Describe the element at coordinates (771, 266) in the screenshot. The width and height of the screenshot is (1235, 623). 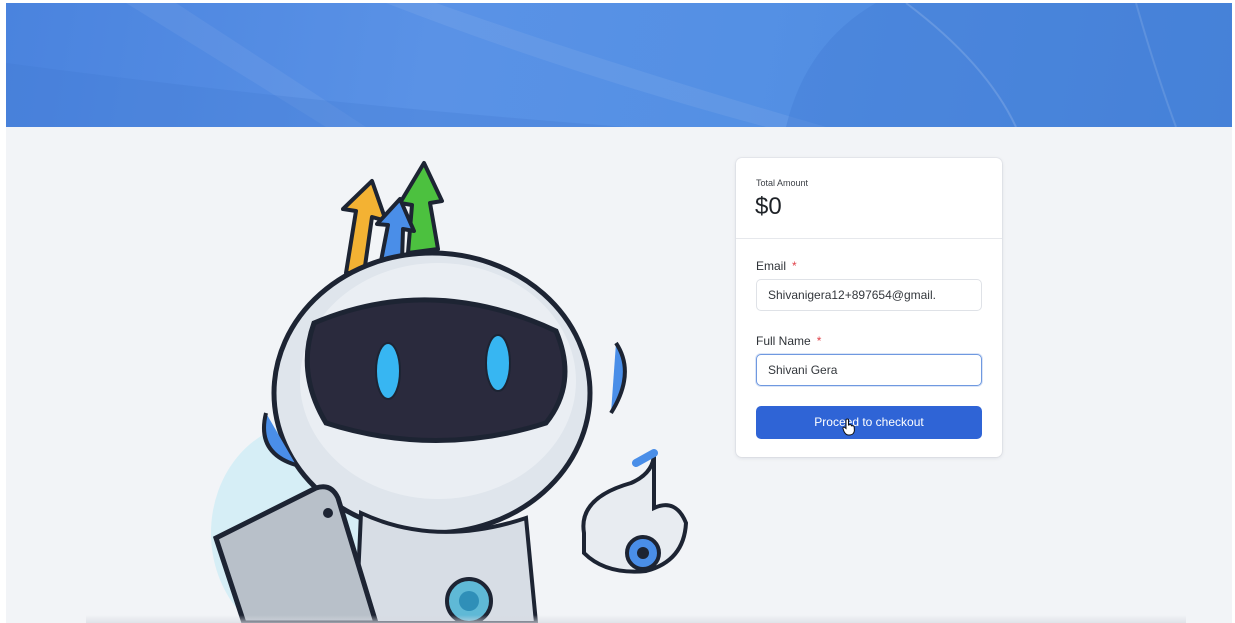
I see `email-label-text: Email` at that location.